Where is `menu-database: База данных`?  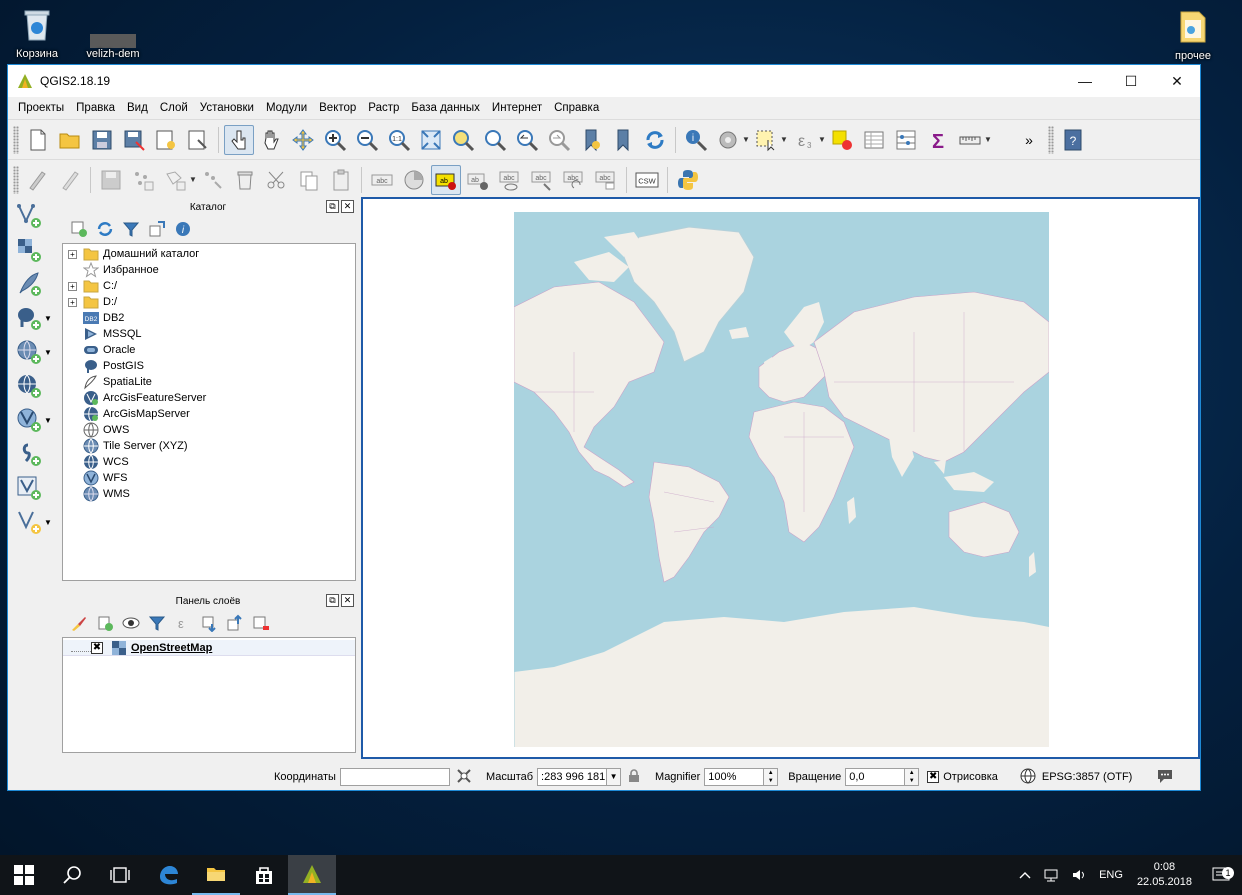
menu-database: База данных is located at coordinates (445, 108).